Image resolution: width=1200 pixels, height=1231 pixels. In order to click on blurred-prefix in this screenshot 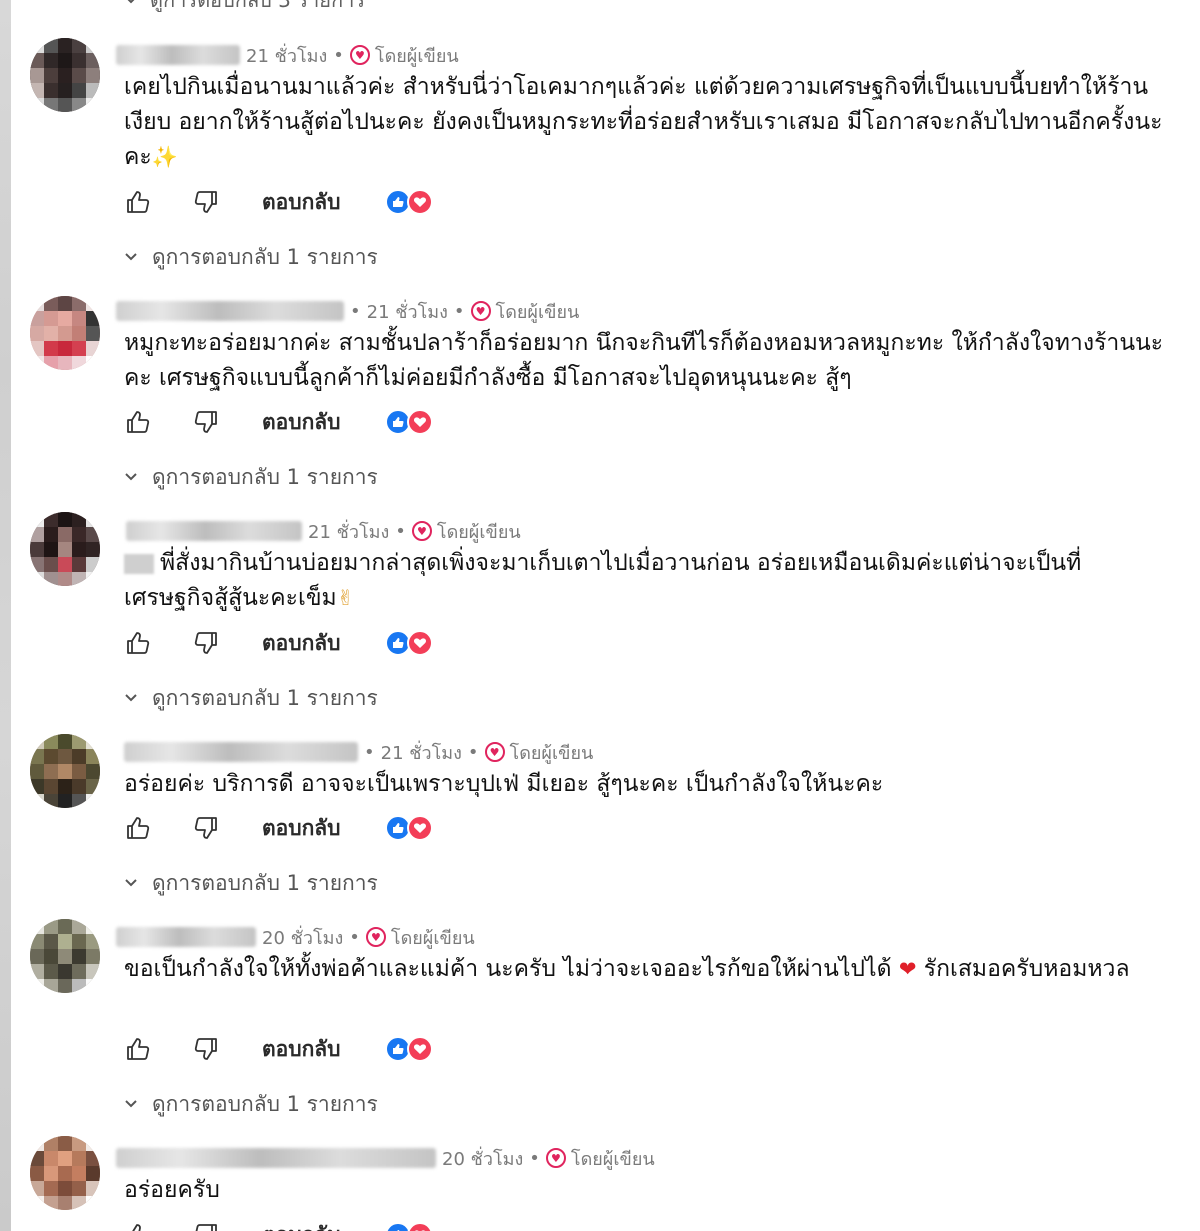, I will do `click(139, 563)`.